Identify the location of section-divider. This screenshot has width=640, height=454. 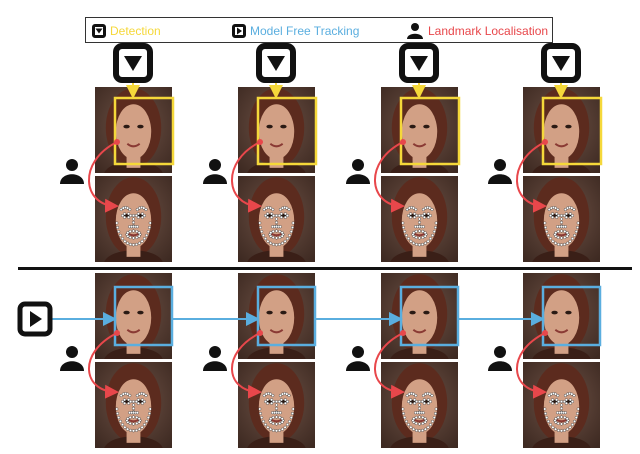
(325, 268).